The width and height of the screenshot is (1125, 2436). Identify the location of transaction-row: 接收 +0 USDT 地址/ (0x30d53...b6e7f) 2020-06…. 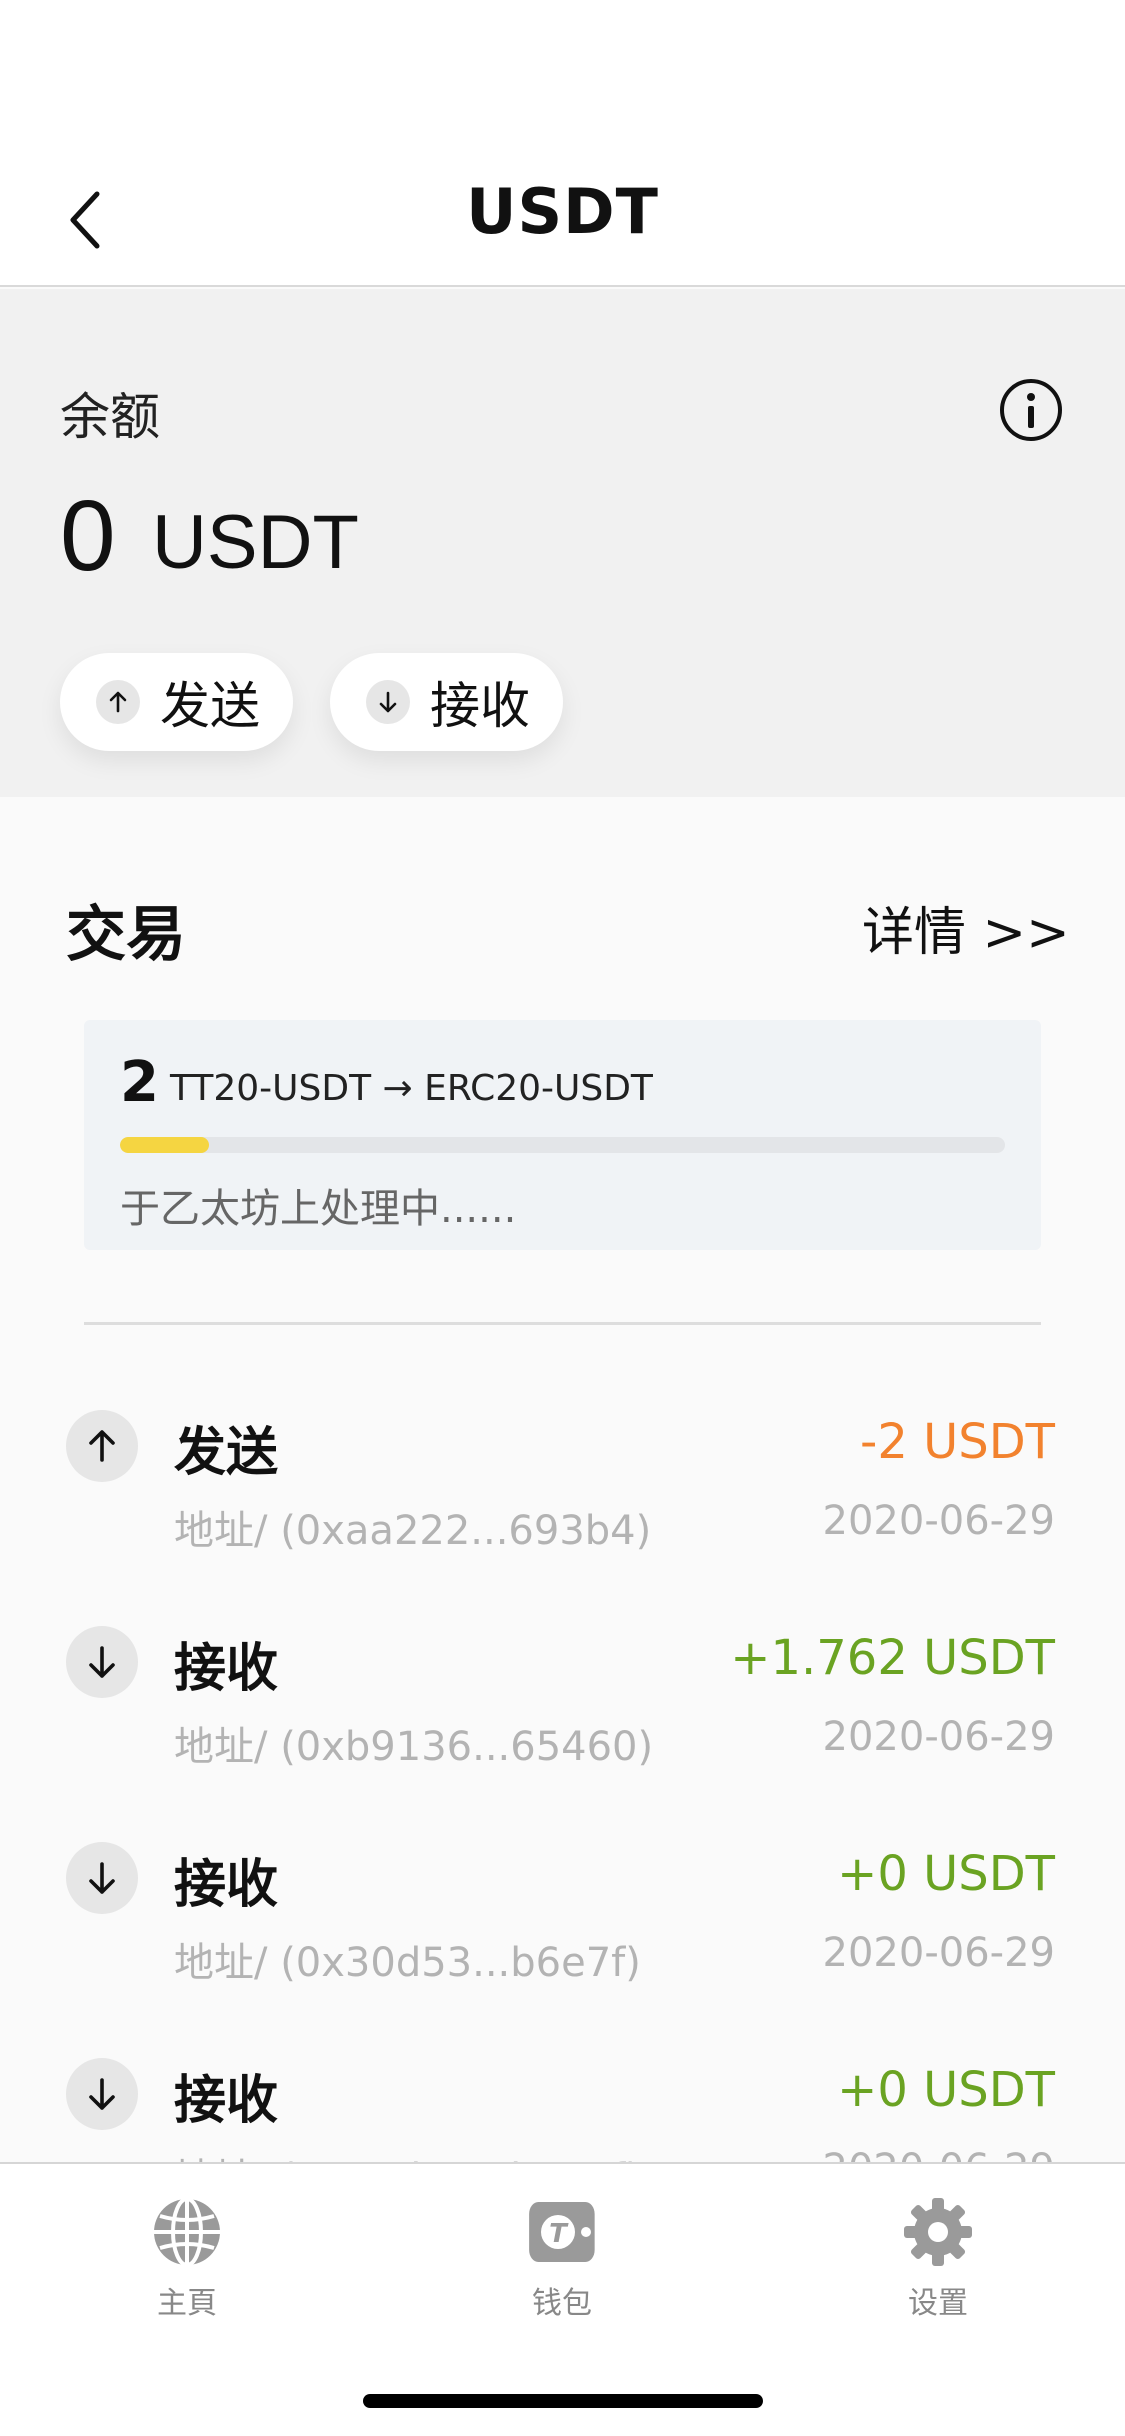
(562, 1922).